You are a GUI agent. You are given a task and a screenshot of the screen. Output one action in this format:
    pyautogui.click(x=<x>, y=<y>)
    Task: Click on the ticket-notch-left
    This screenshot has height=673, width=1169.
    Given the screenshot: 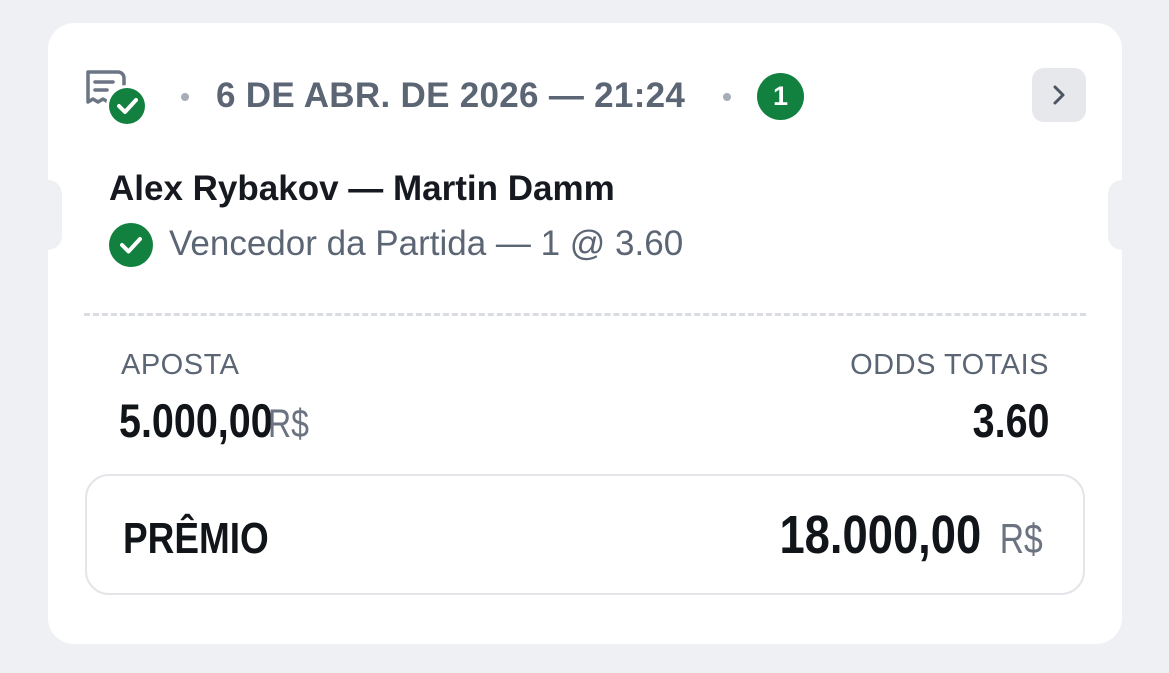 What is the action you would take?
    pyautogui.click(x=53, y=215)
    